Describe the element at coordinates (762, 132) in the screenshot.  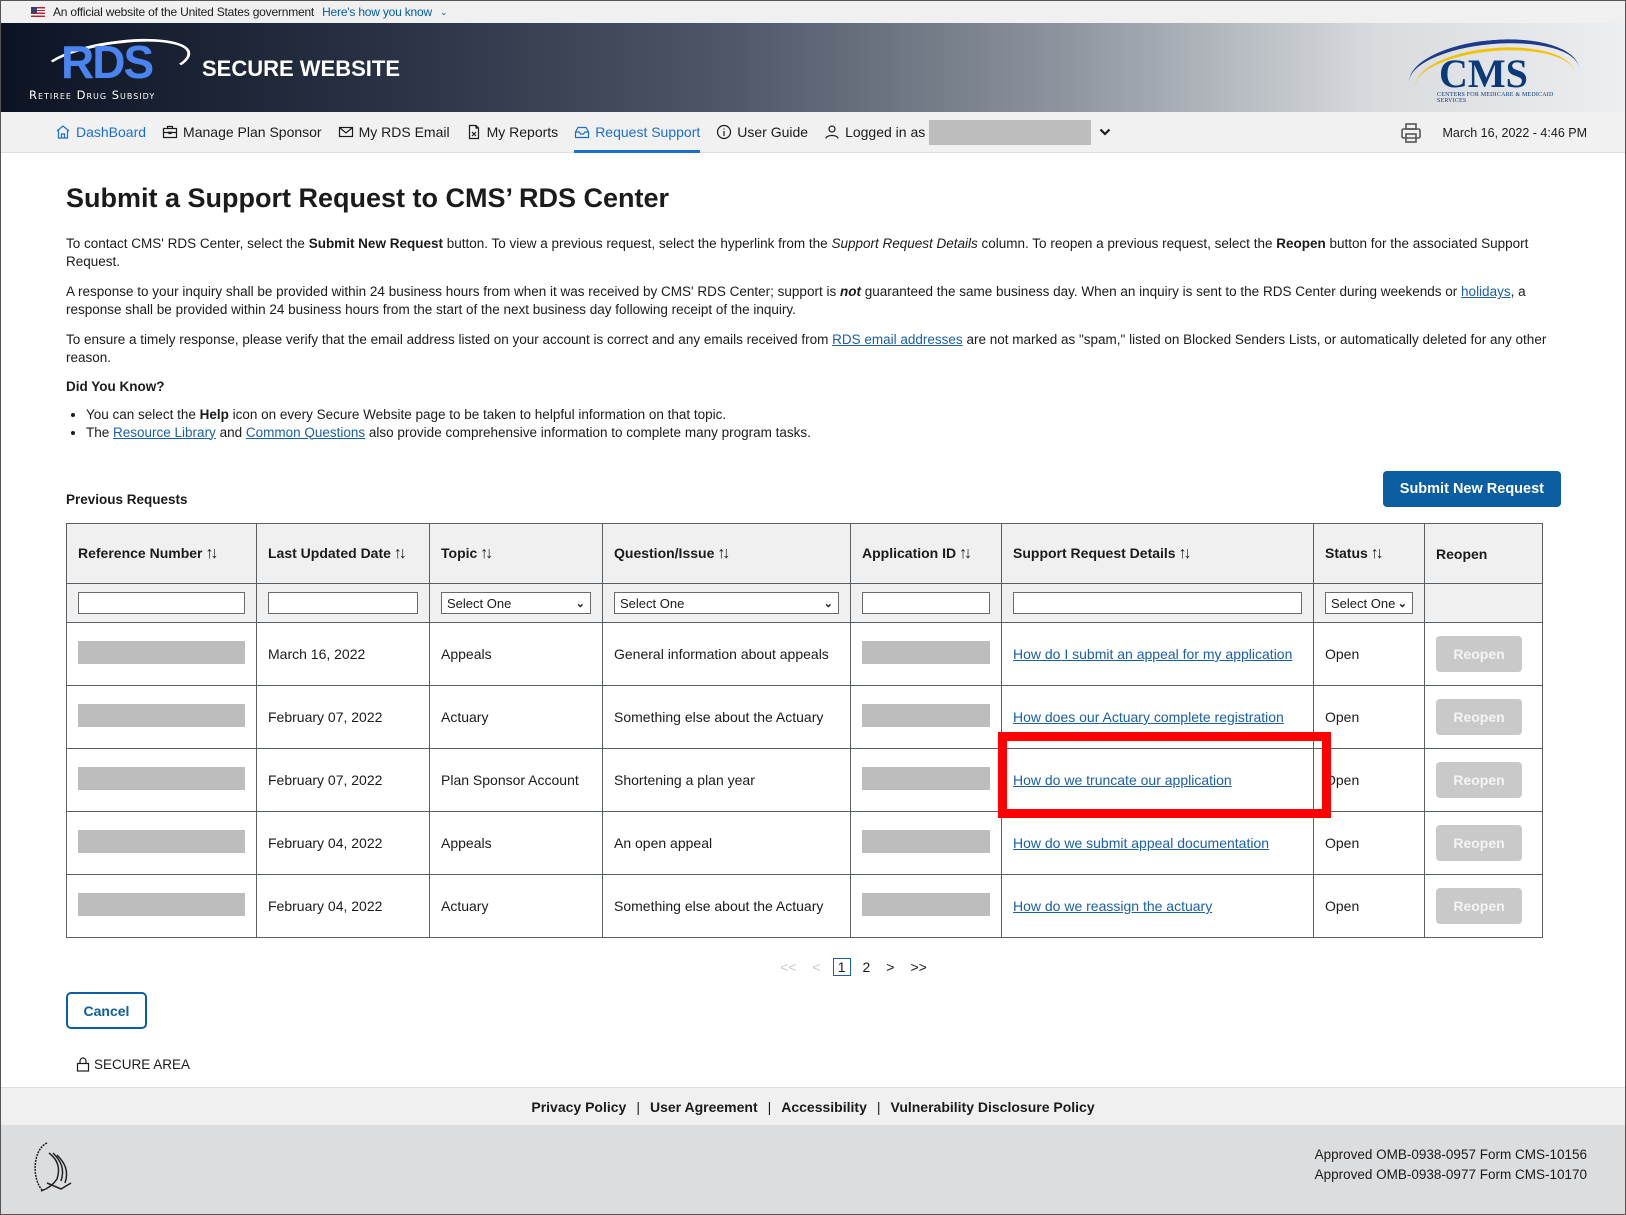
I see `nav-user-guide: User Guide` at that location.